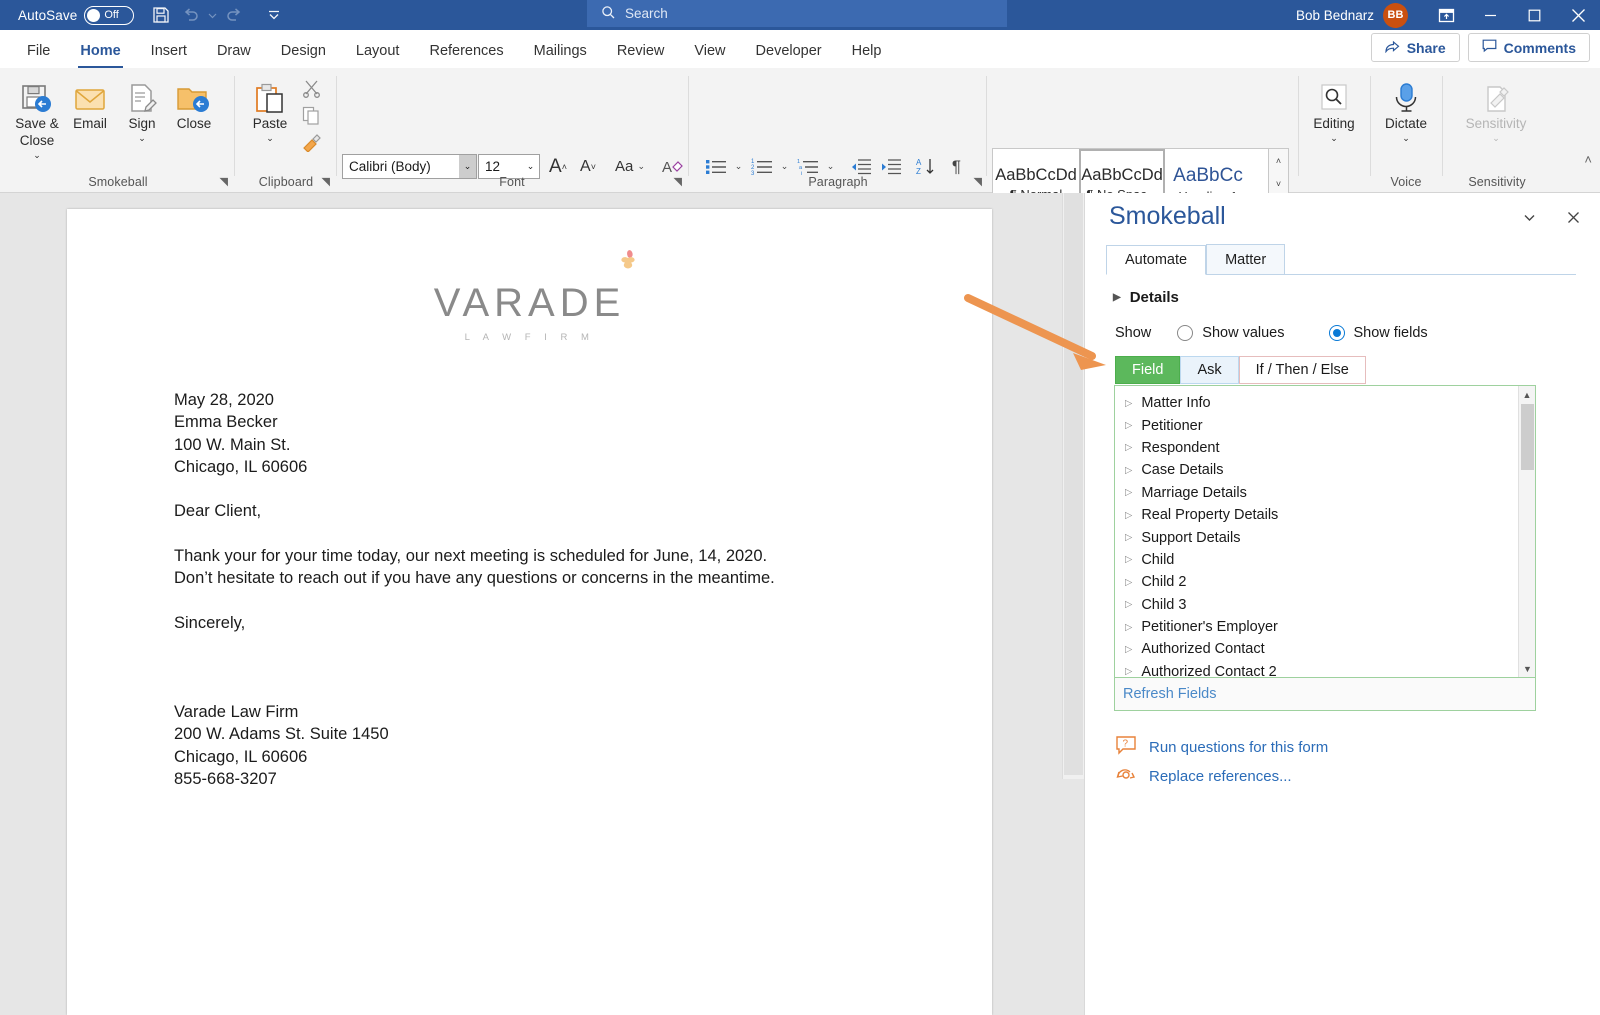  Describe the element at coordinates (1246, 259) in the screenshot. I see `tab-matter: Matter` at that location.